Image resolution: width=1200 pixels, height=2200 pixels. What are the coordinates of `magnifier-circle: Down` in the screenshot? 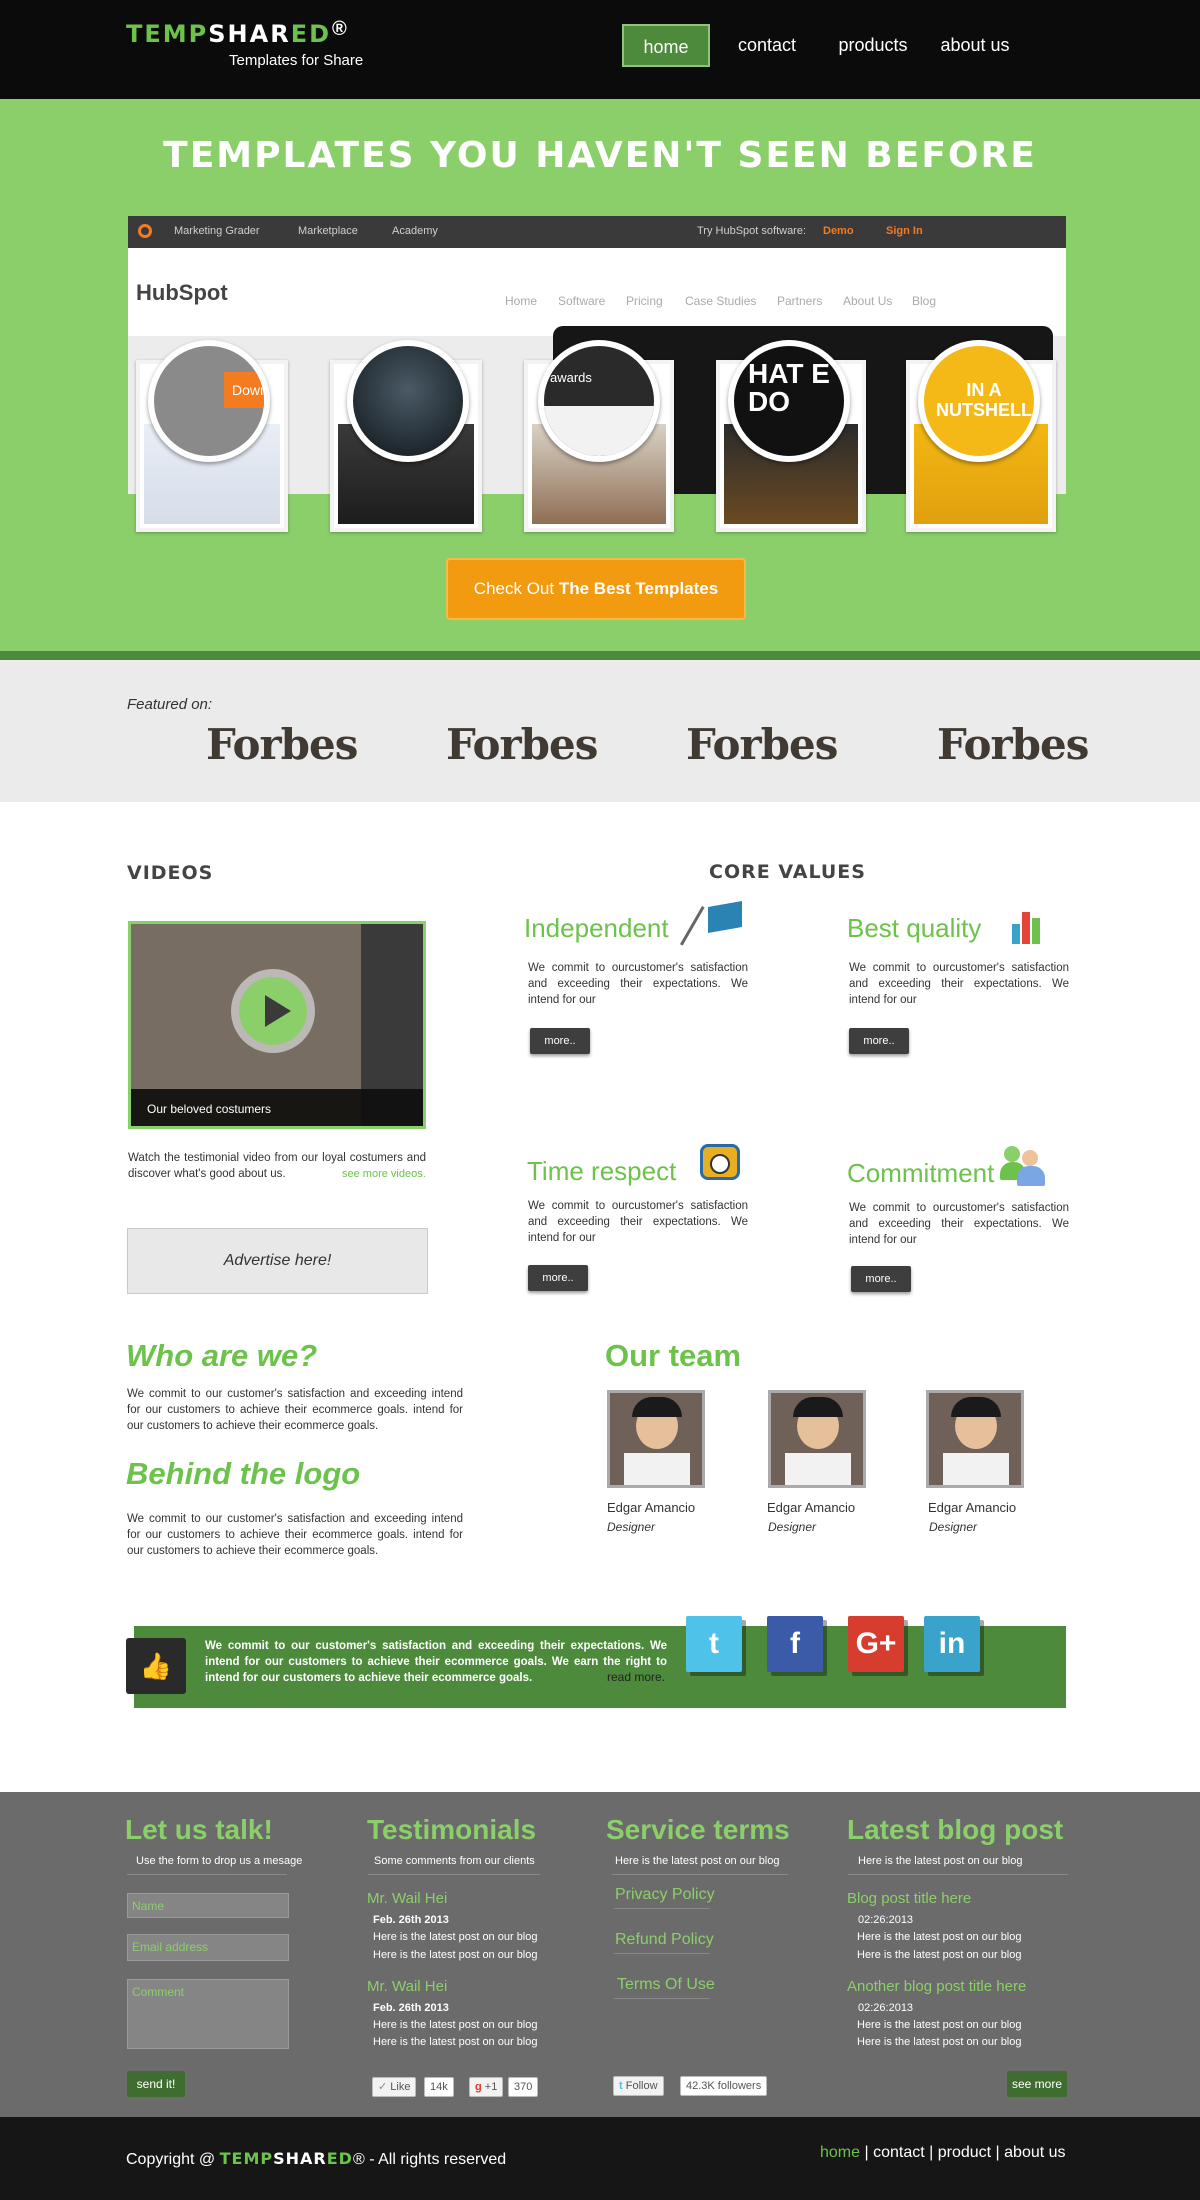 It's located at (209, 401).